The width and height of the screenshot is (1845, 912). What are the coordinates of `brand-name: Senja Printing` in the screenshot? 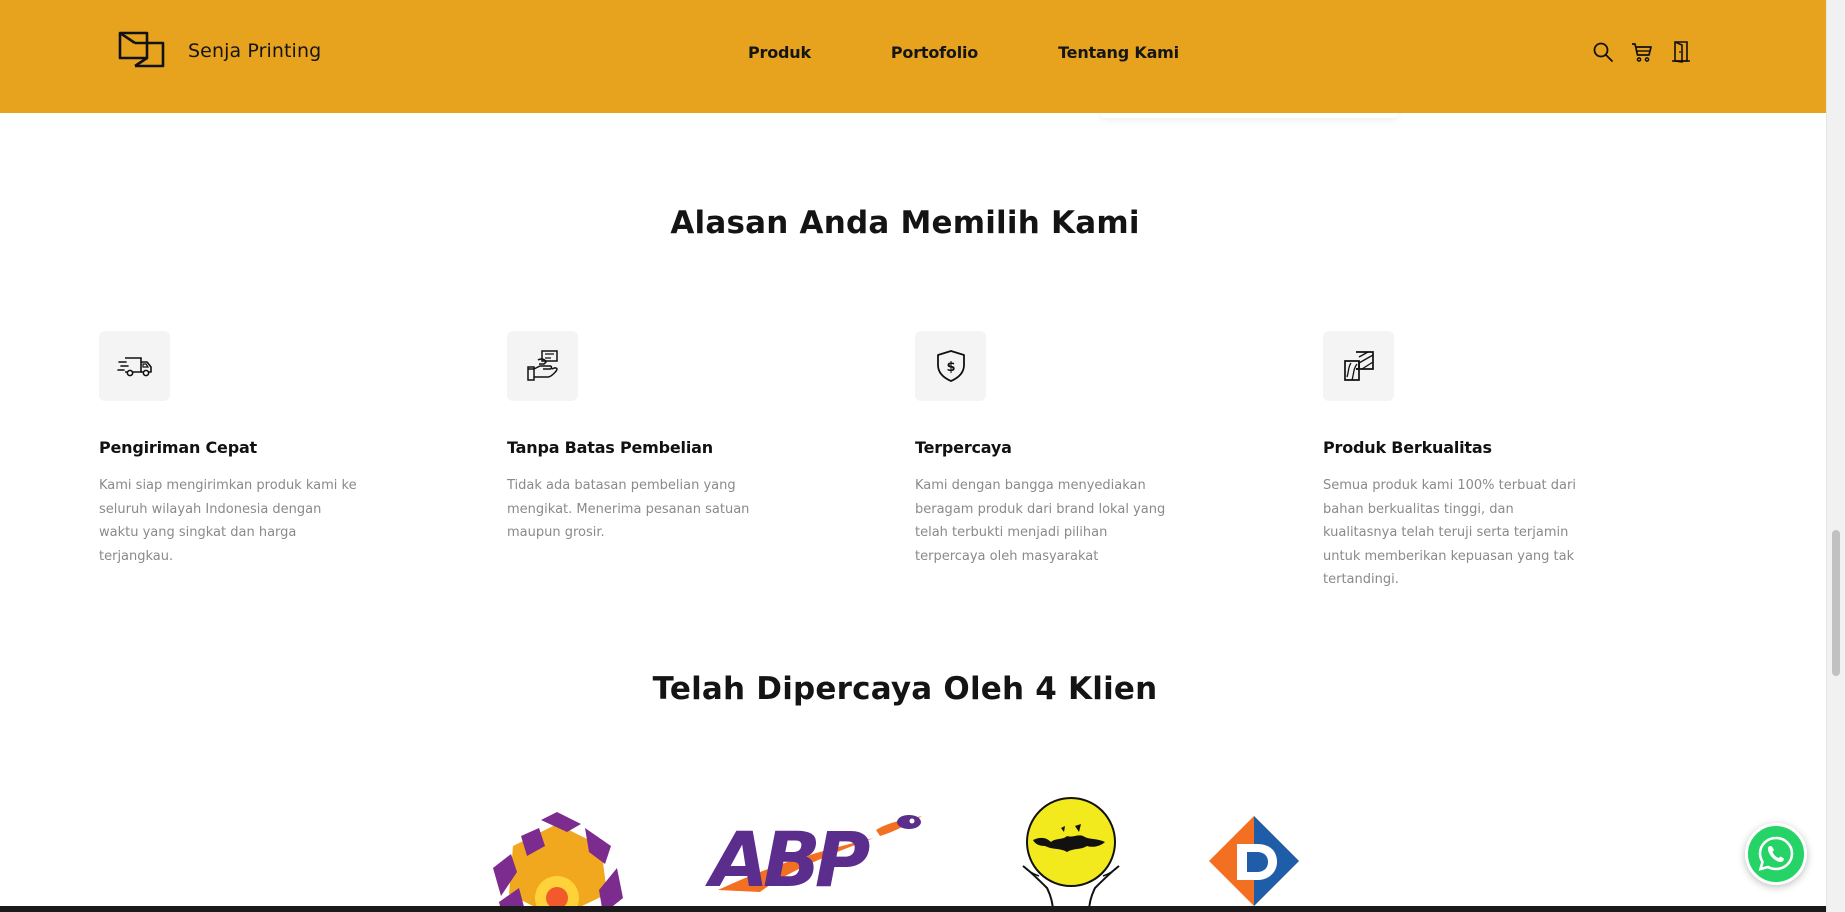 It's located at (255, 51).